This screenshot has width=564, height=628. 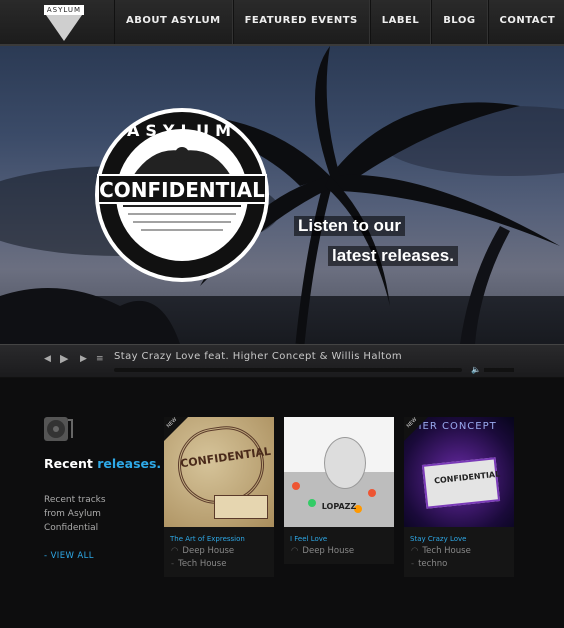 I want to click on view-all-link: - VIEW ALL, so click(x=69, y=556).